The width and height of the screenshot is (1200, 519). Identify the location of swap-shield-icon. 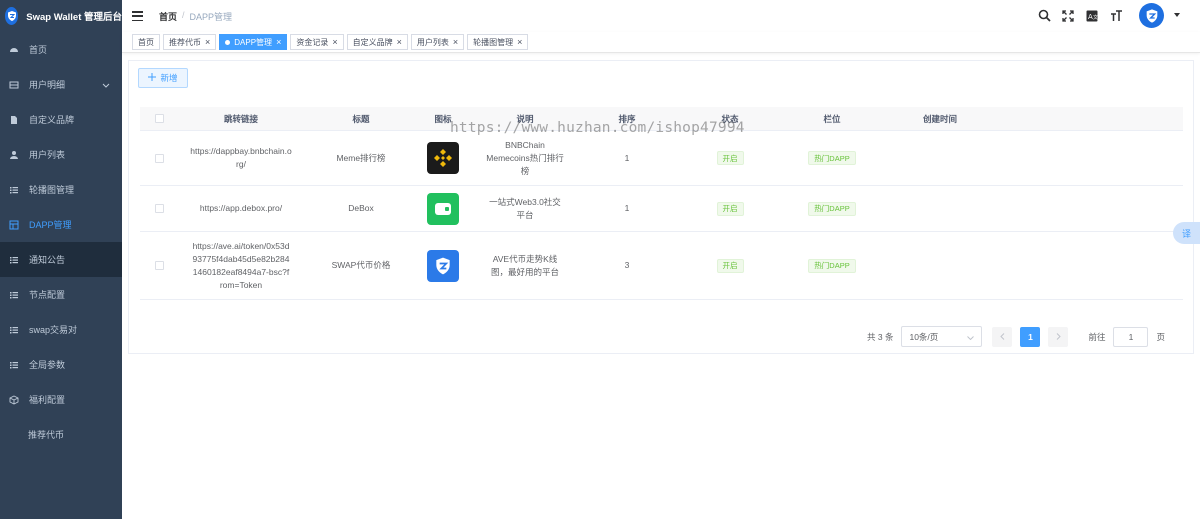
(443, 265).